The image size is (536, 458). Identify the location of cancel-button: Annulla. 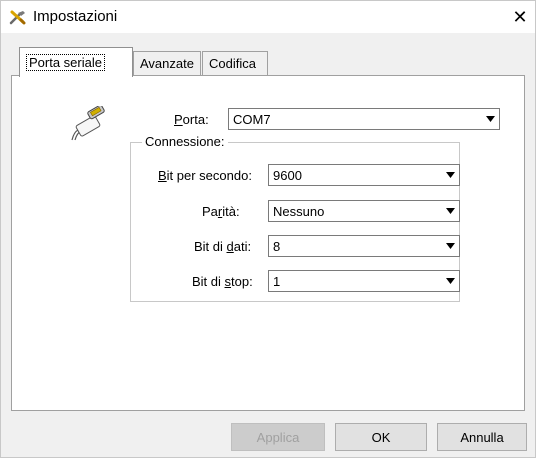
(482, 437).